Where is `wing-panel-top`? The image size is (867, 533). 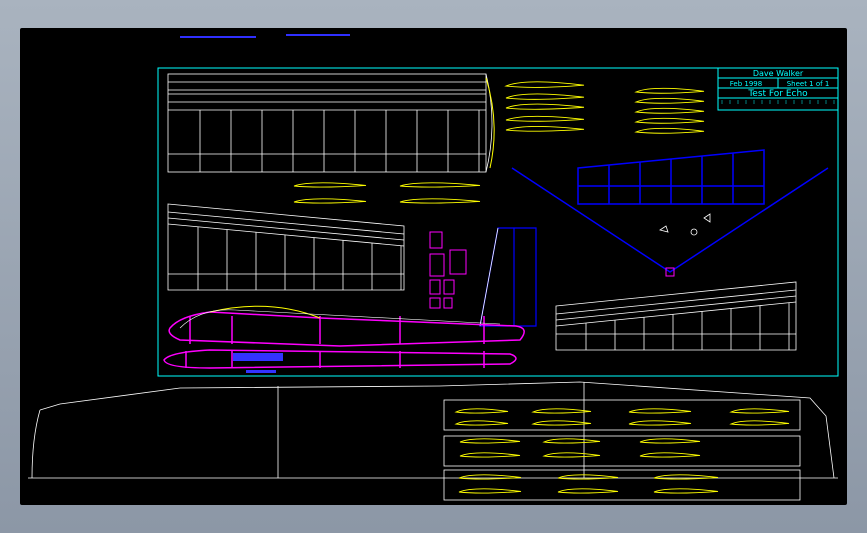
wing-panel-top is located at coordinates (327, 123).